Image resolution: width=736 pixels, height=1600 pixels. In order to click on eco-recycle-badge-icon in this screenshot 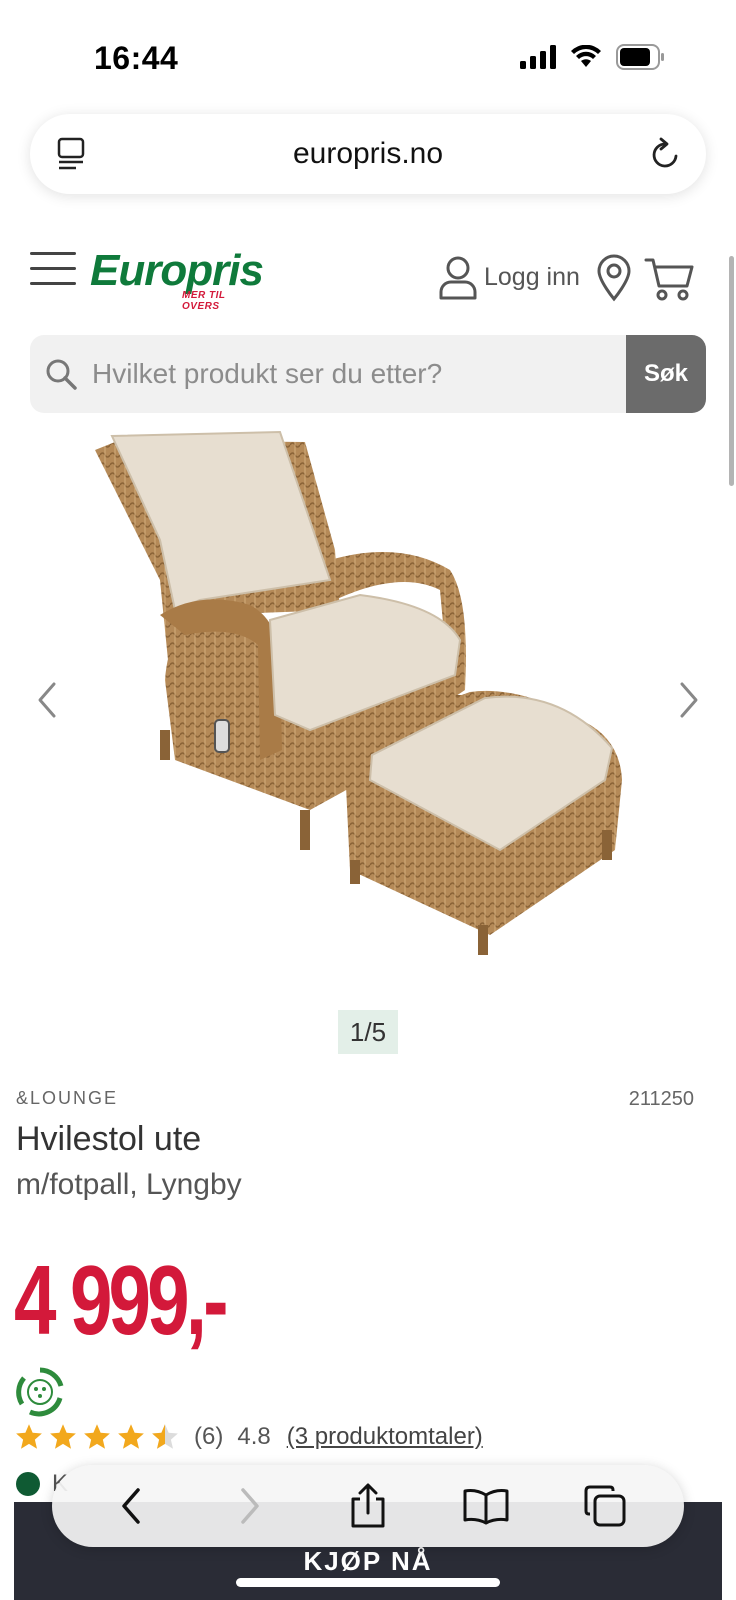, I will do `click(40, 1392)`.